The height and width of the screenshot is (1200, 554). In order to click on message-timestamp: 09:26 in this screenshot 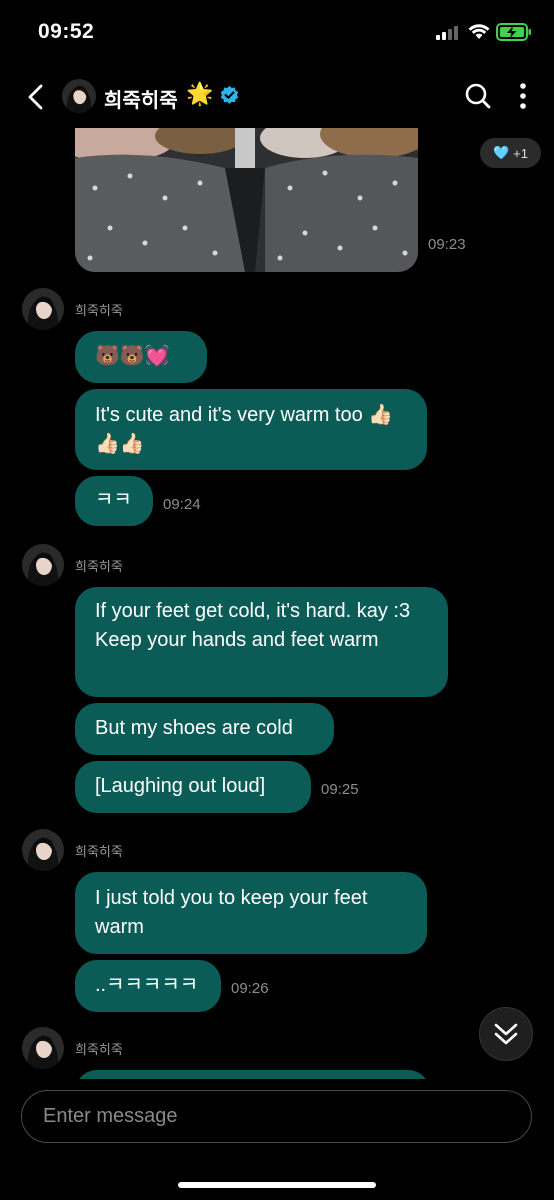, I will do `click(250, 988)`.